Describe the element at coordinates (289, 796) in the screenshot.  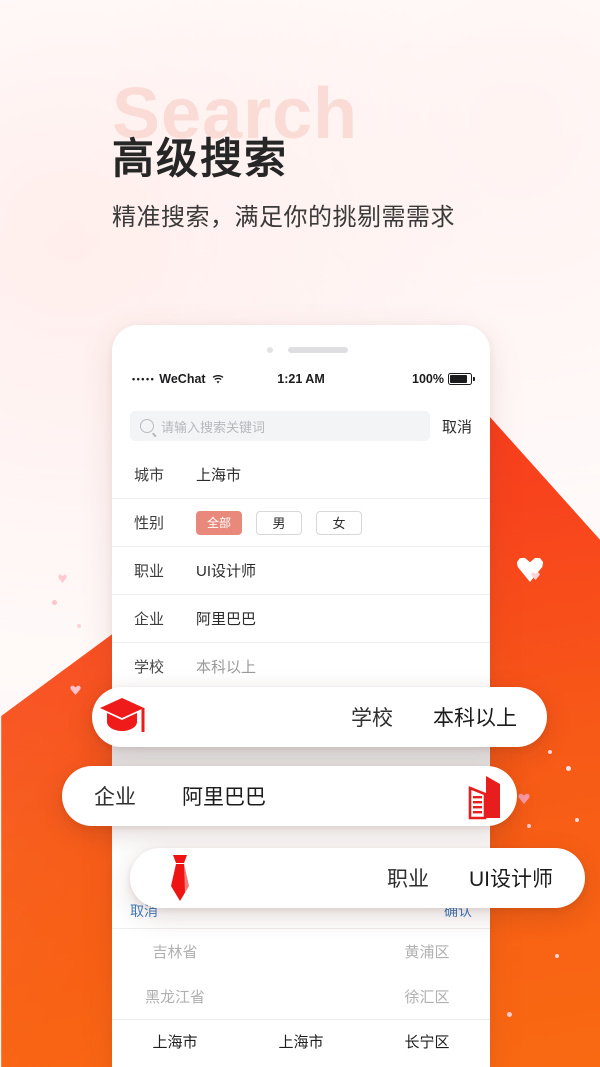
I see `callout-card-enterprise: 企业 阿里巴巴` at that location.